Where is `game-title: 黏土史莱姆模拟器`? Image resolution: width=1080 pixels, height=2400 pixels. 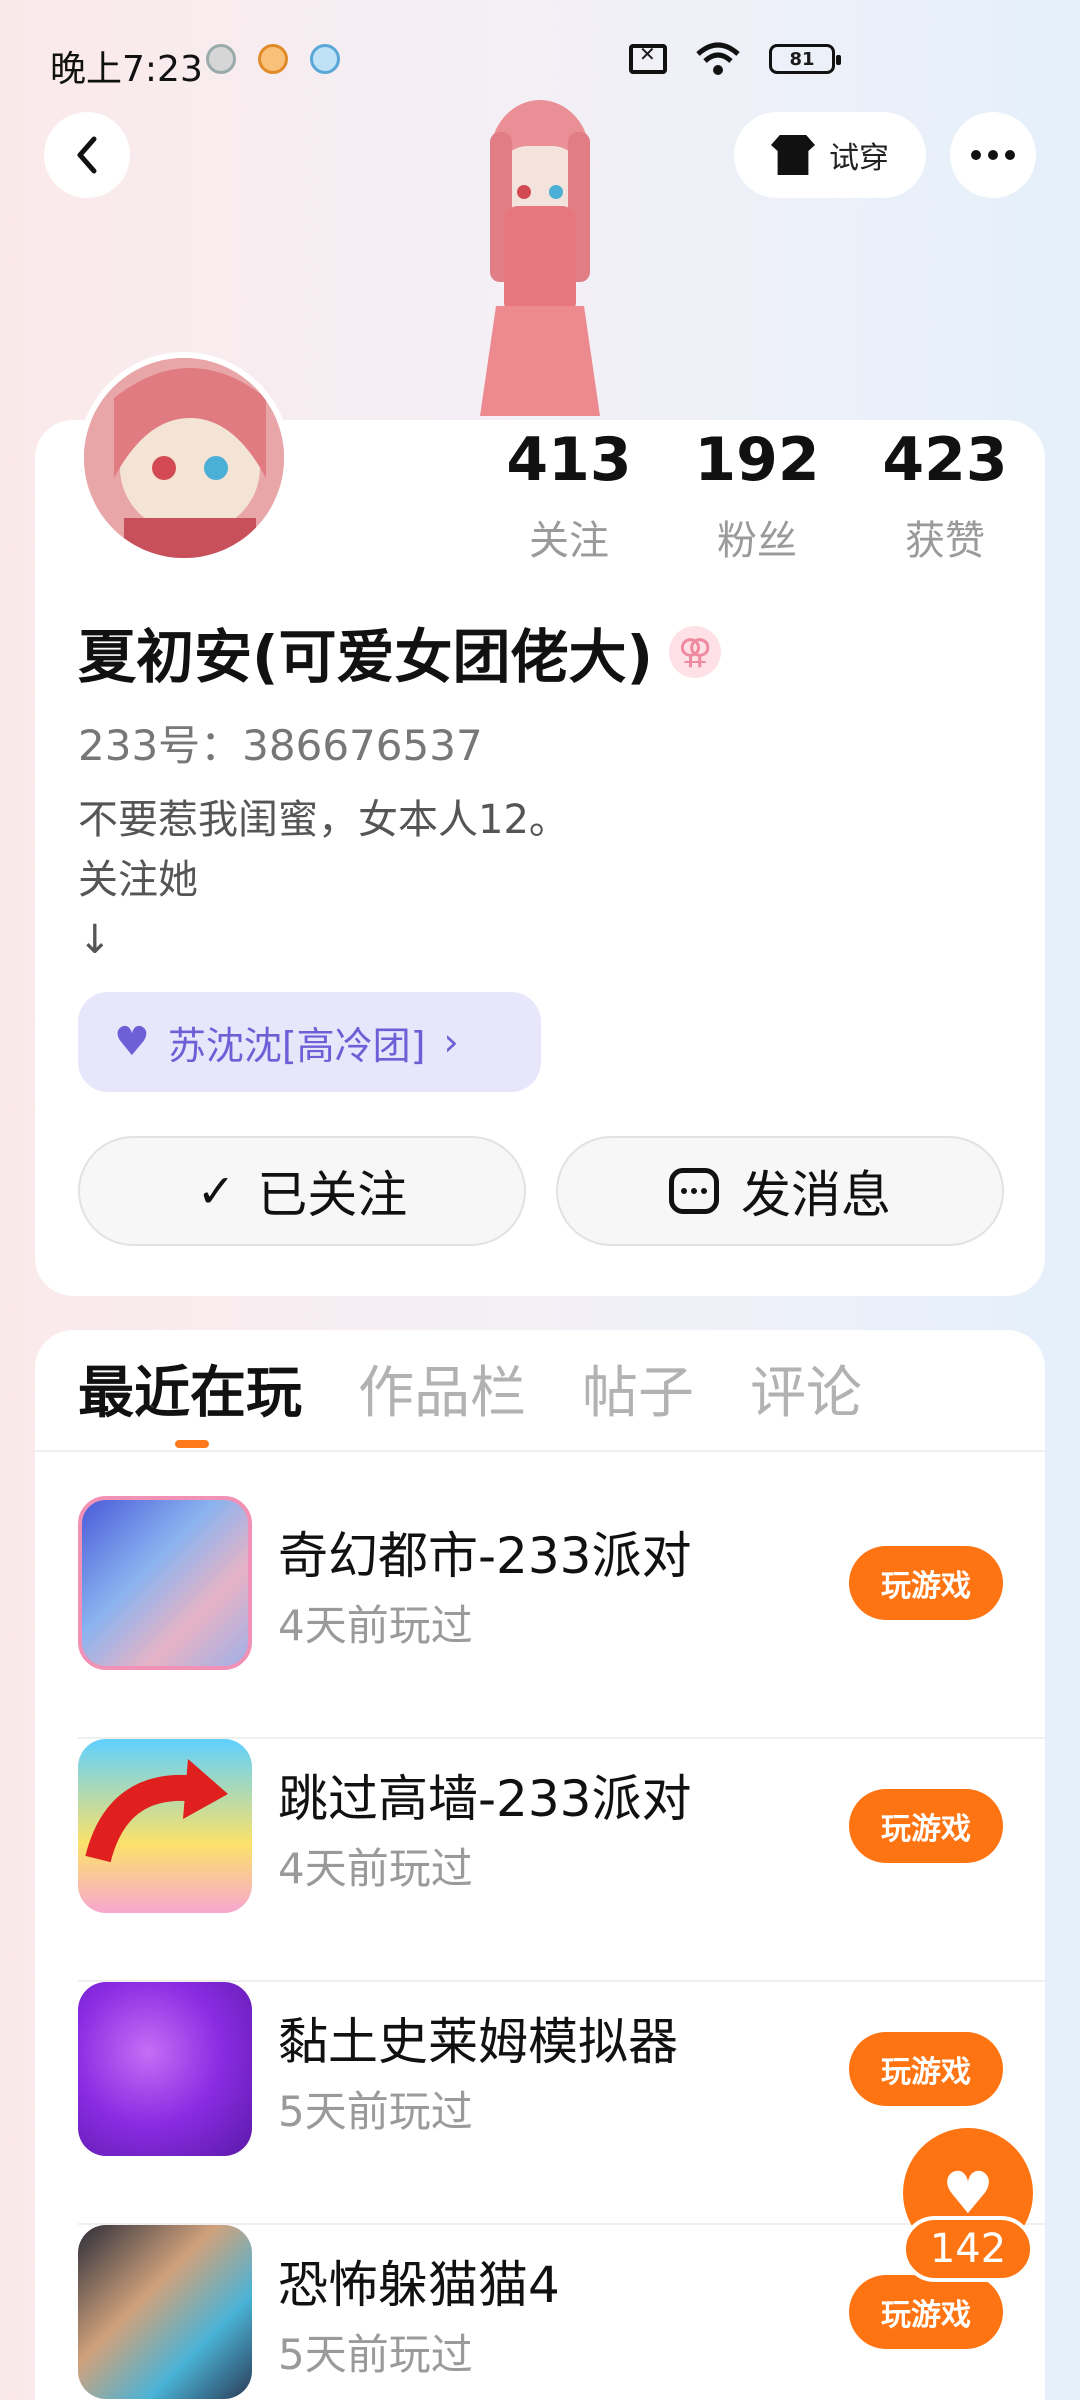
game-title: 黏土史莱姆模拟器 is located at coordinates (478, 2042).